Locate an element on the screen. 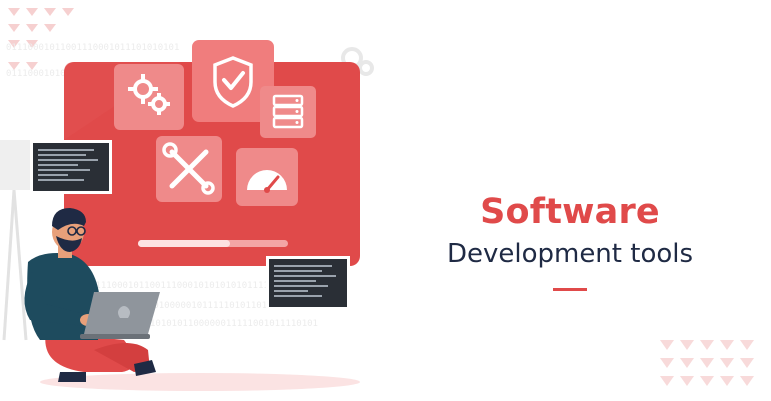 The width and height of the screenshot is (771, 401). page-title: Software is located at coordinates (570, 212).